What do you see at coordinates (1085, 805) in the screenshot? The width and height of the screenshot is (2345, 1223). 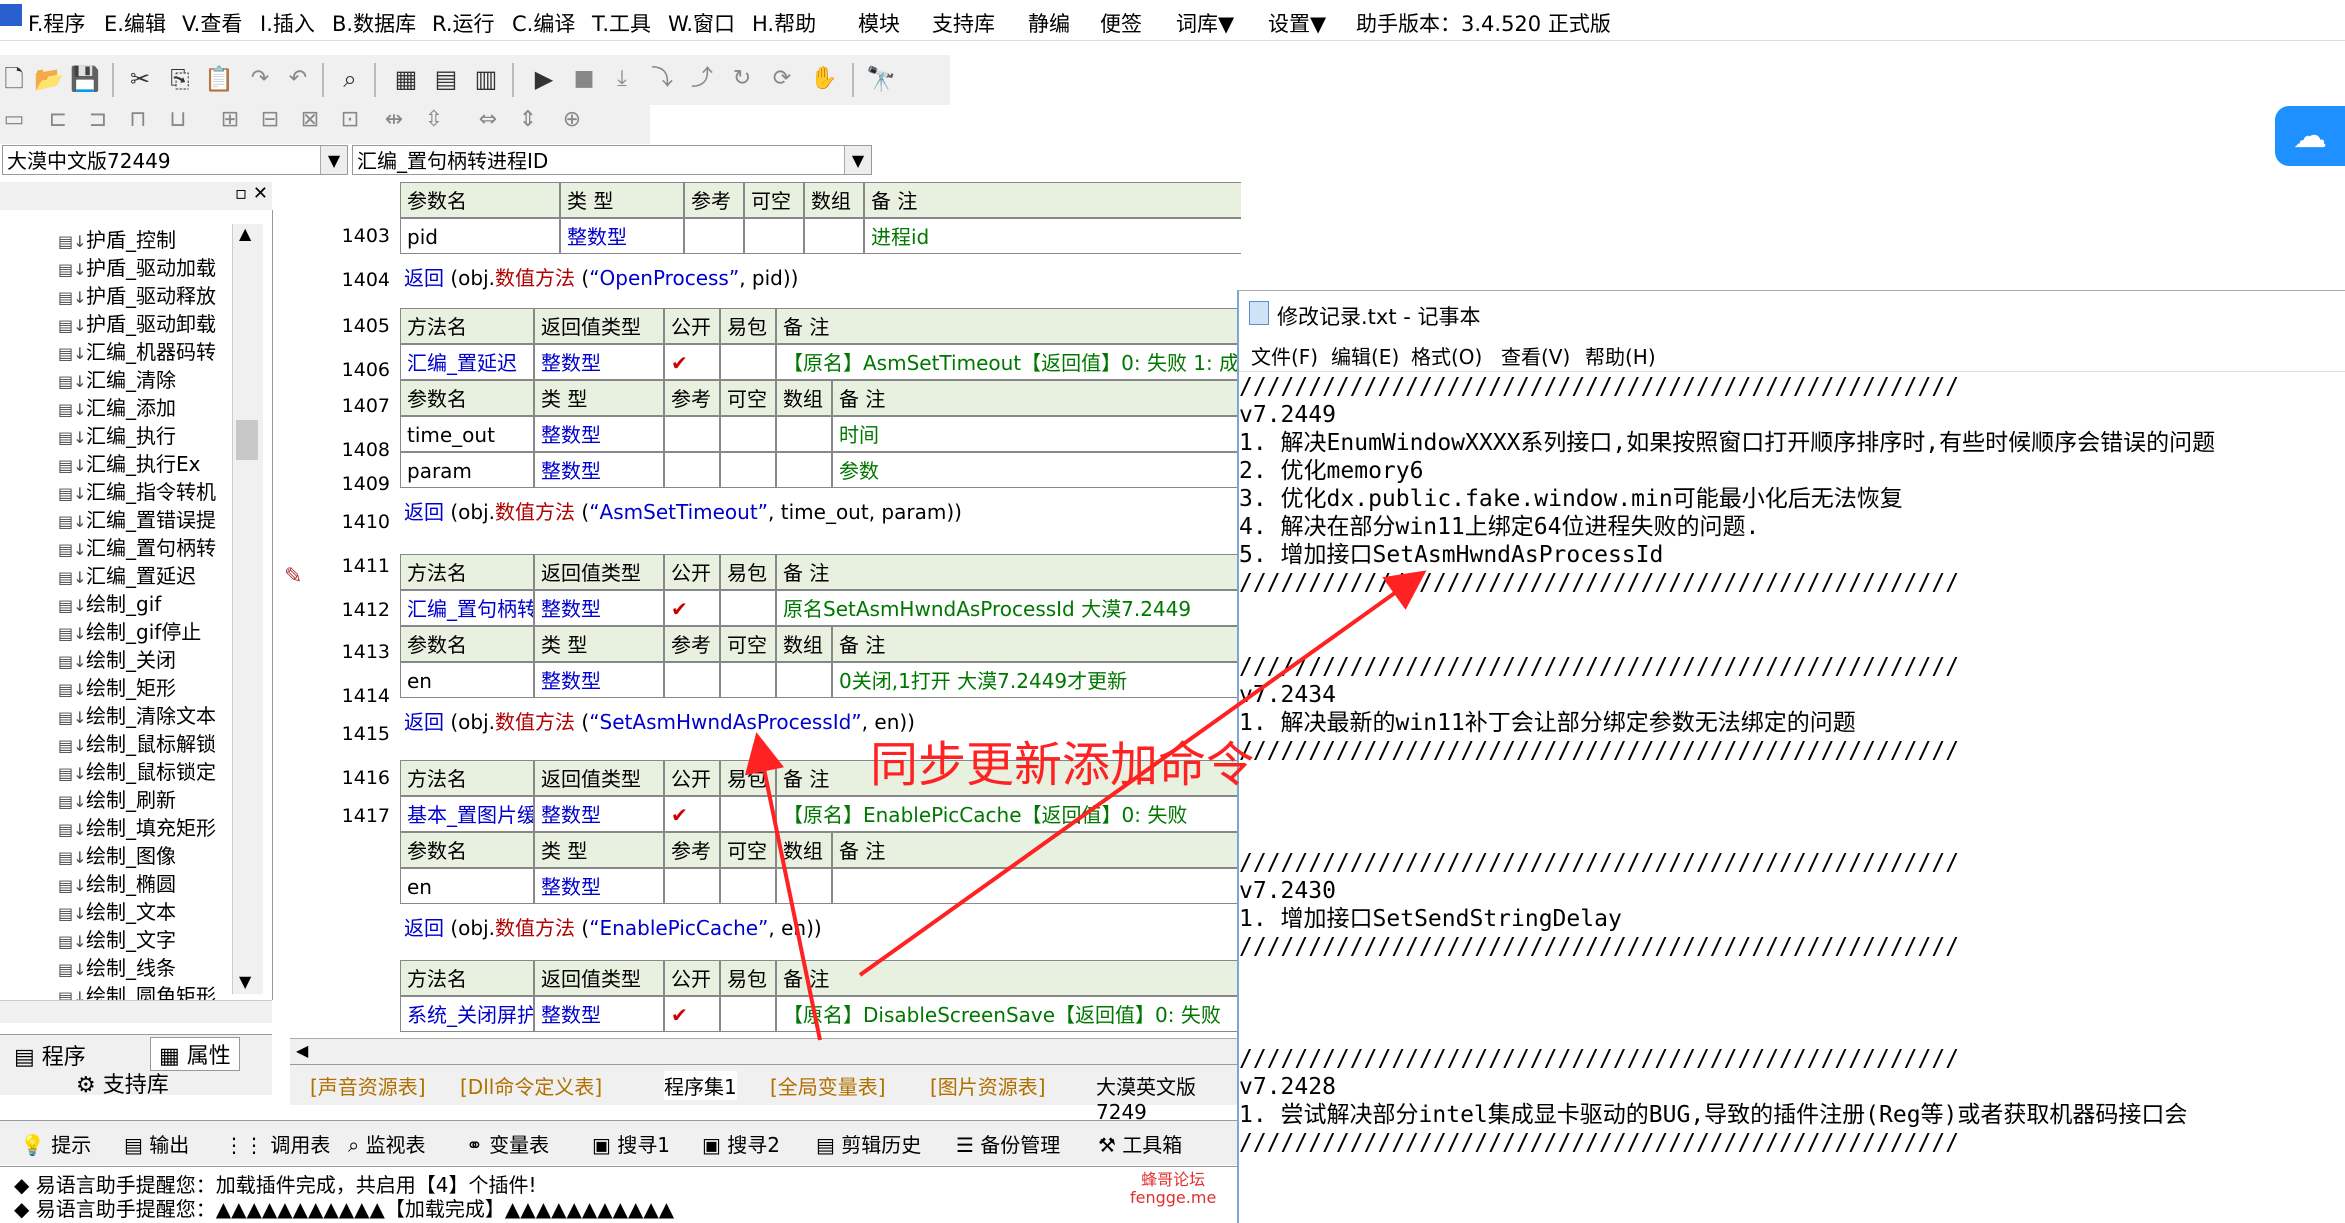 I see `annotation-arrows` at bounding box center [1085, 805].